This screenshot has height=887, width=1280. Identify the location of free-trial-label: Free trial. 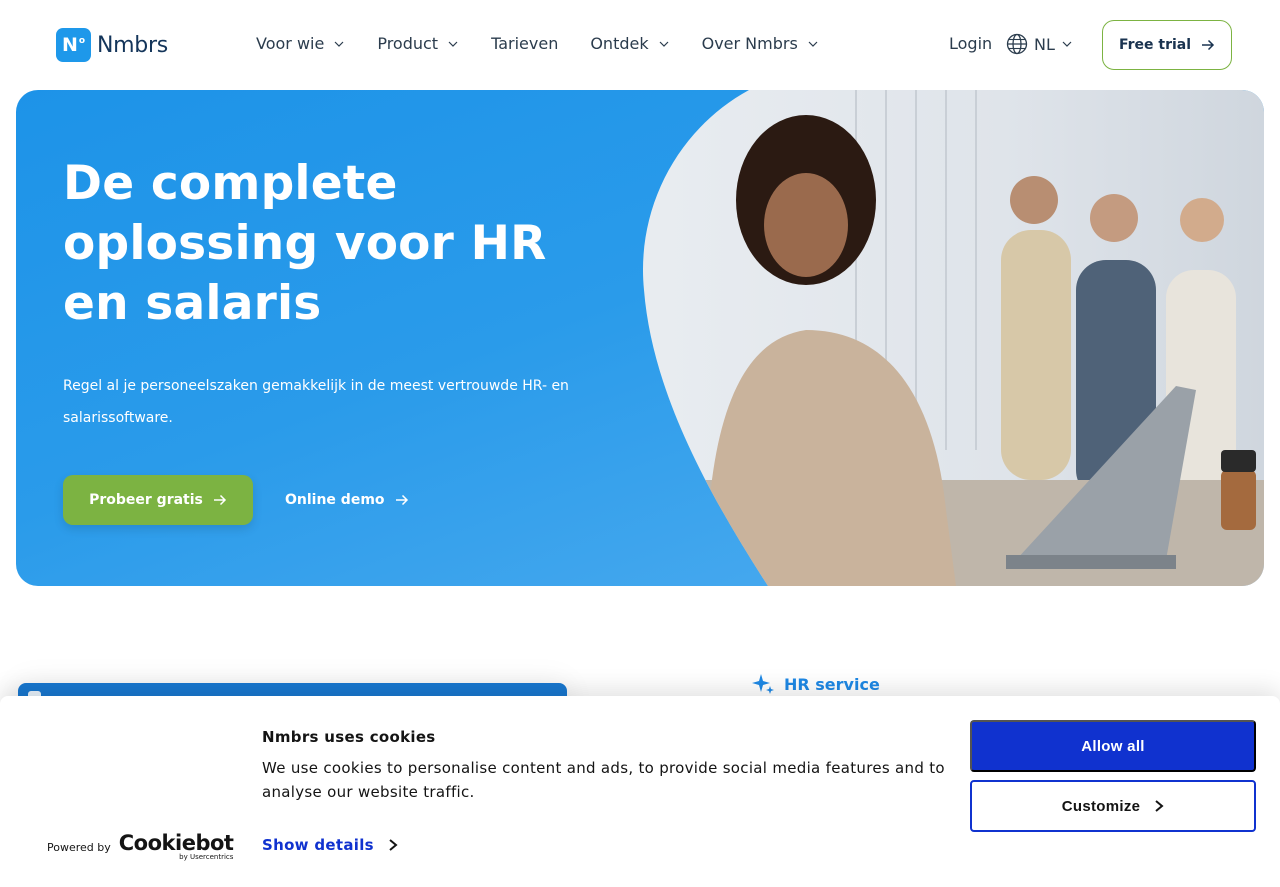
(1155, 45).